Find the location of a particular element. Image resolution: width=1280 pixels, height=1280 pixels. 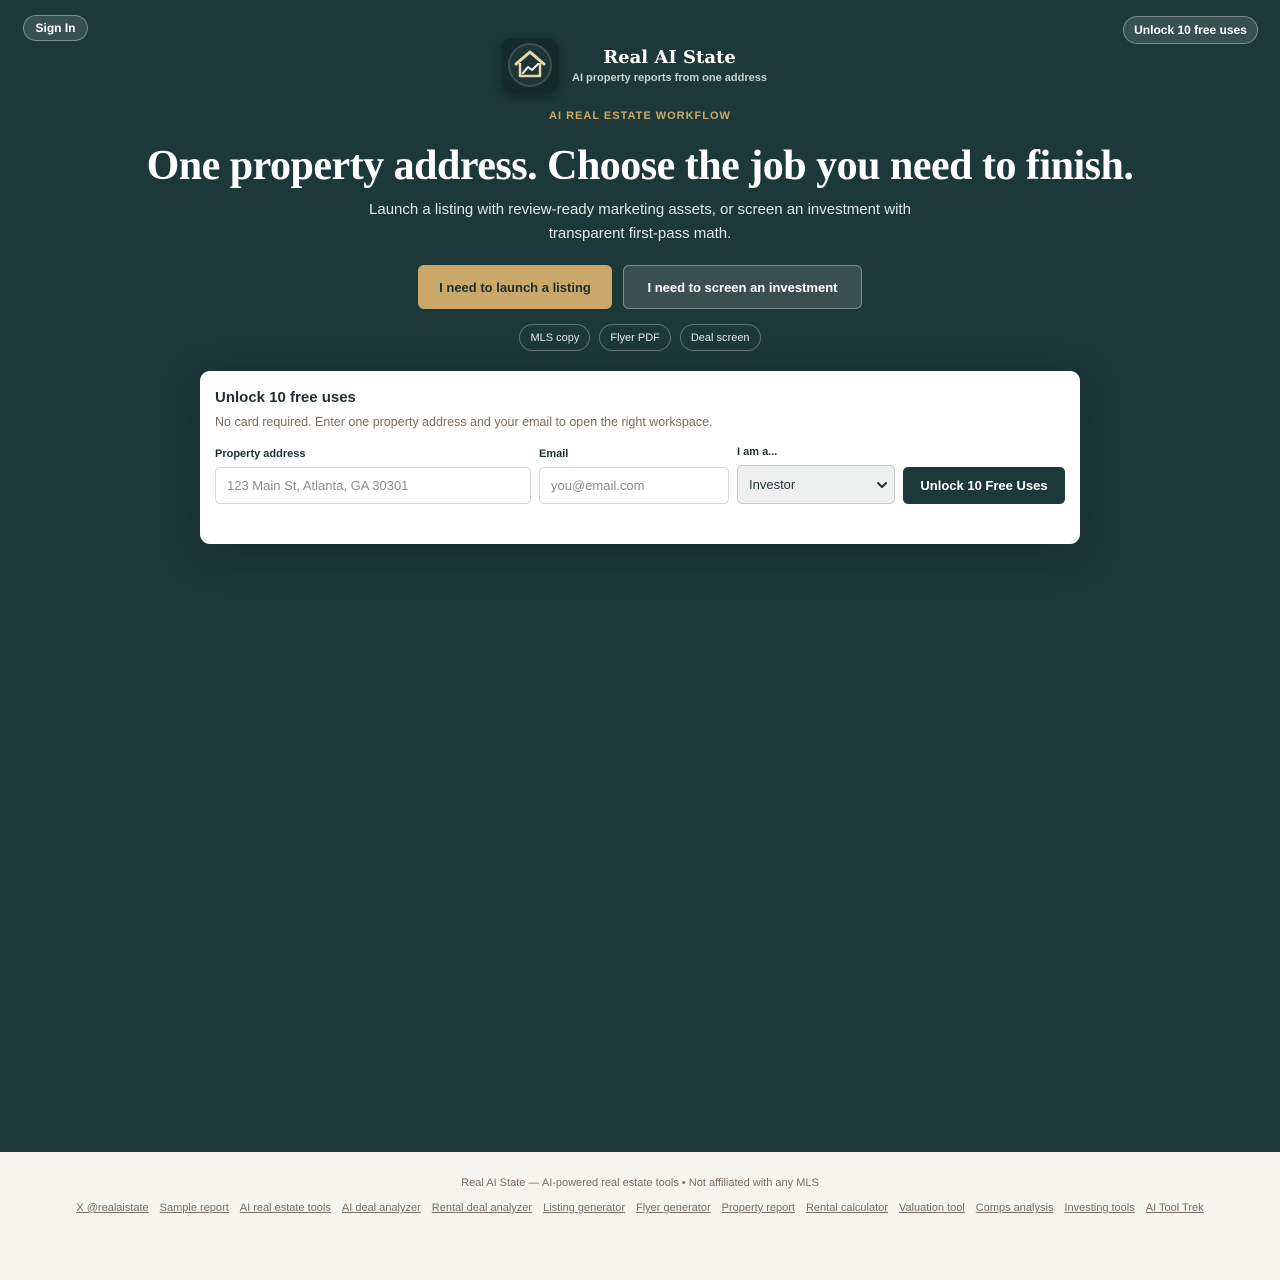

unlock-free-uses-button: Unlock 10 free uses is located at coordinates (1190, 30).